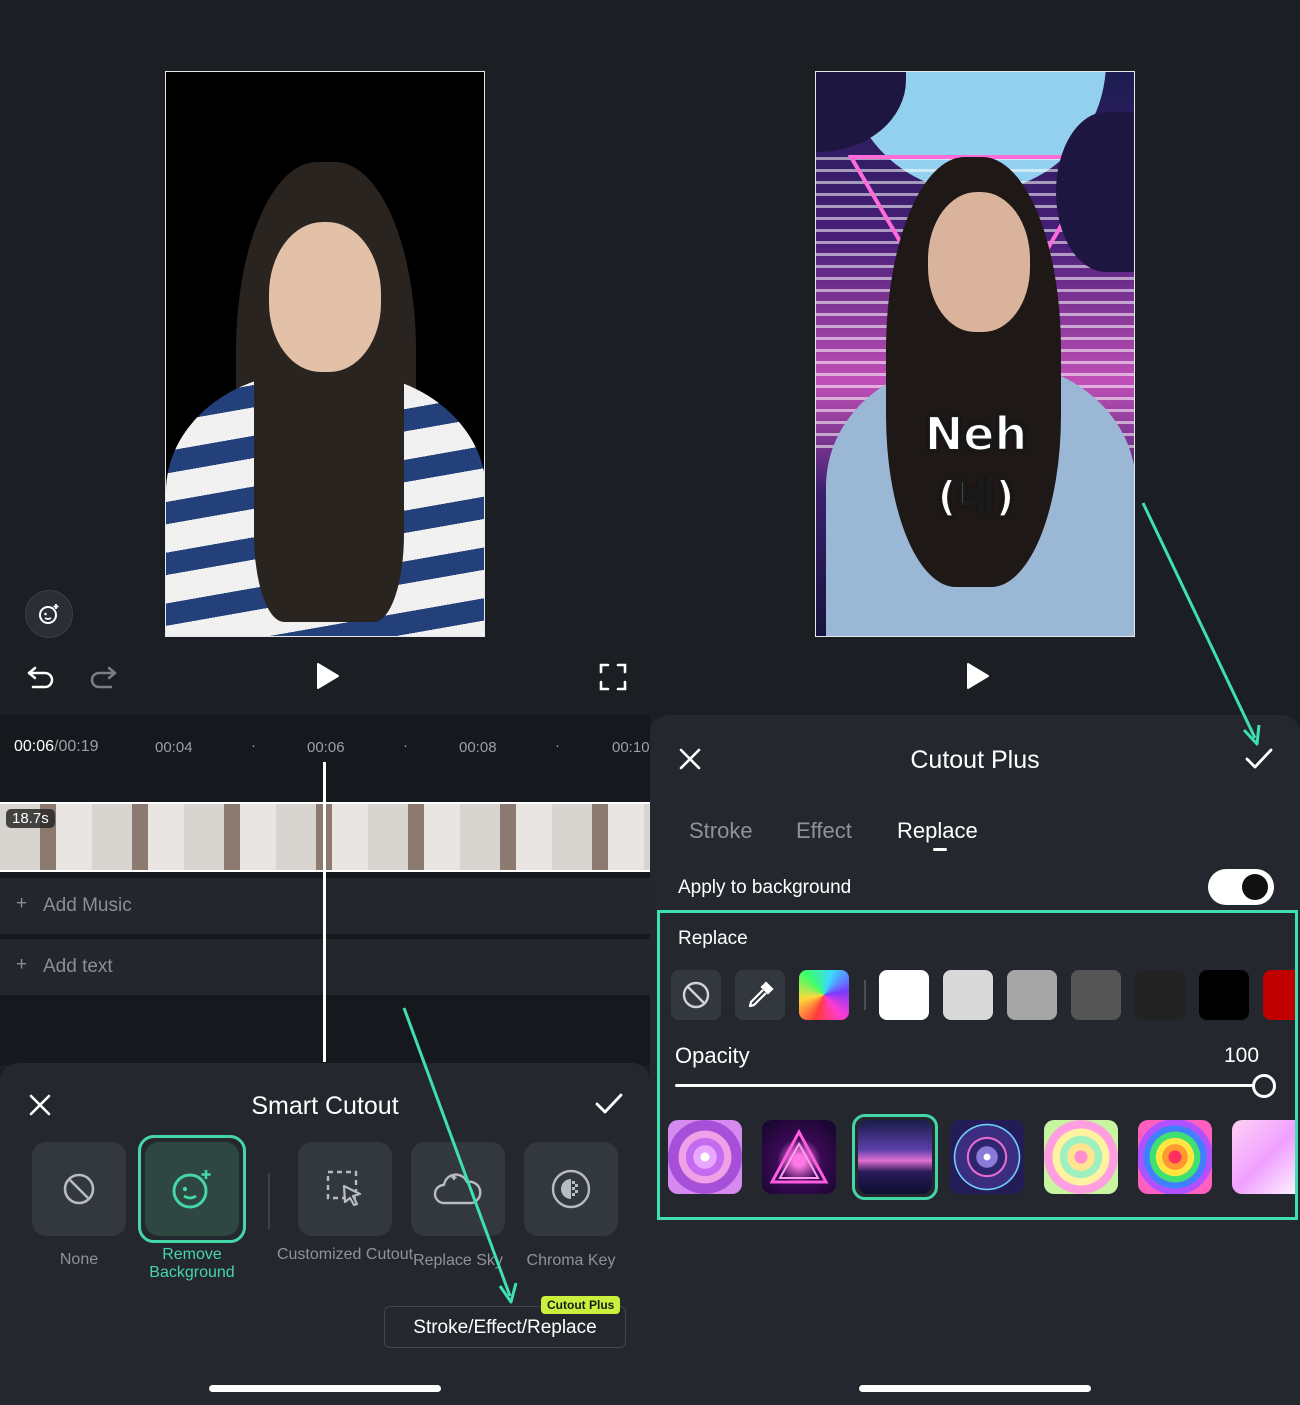  I want to click on undo-icon, so click(40, 677).